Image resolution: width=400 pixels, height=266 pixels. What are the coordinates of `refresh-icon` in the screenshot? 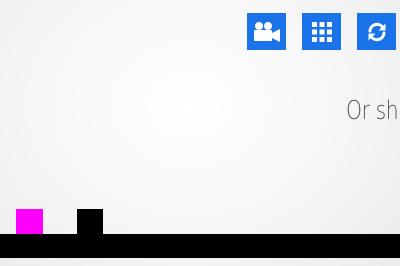 It's located at (377, 32).